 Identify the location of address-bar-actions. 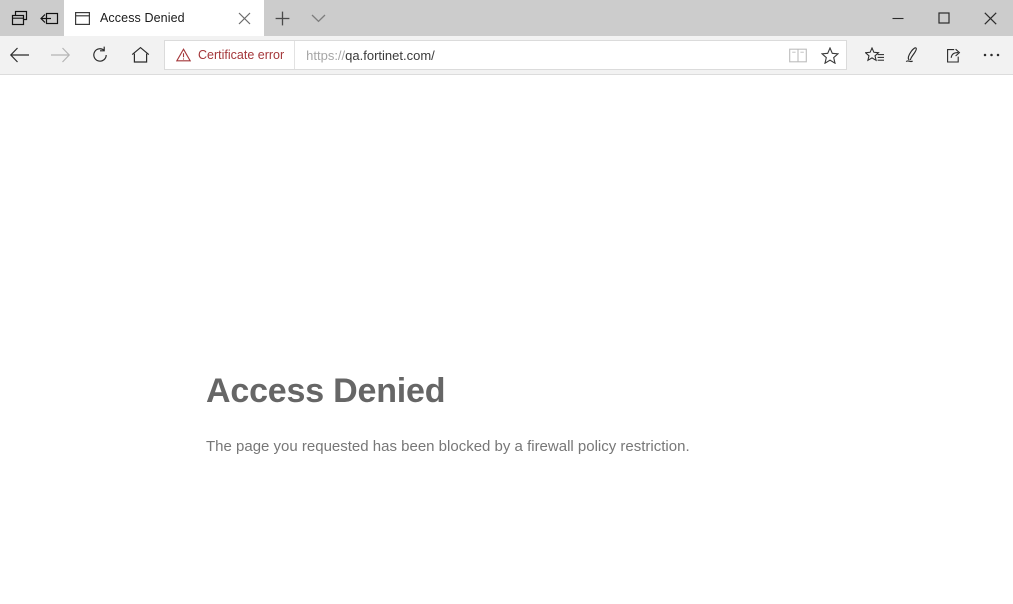
(814, 55).